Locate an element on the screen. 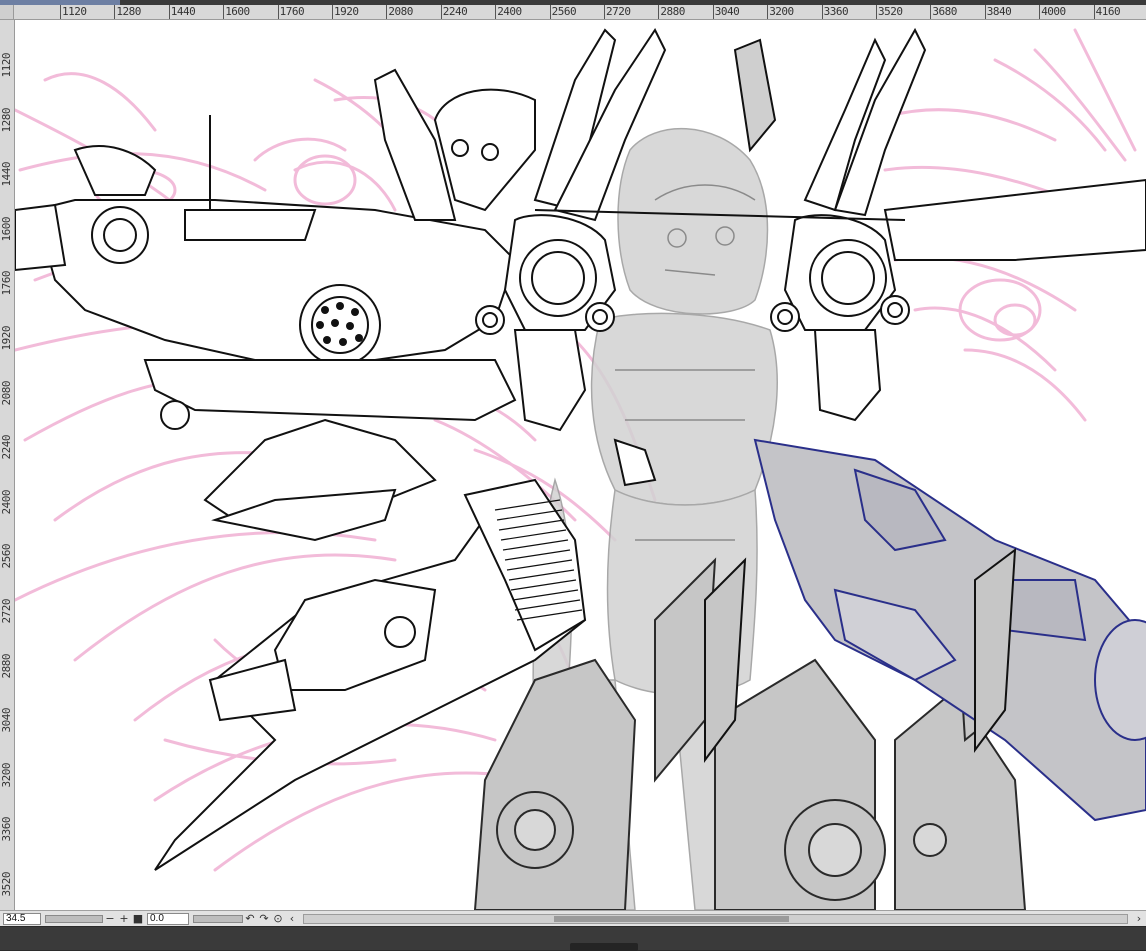  ruler-label-v: 3040 is located at coordinates (6, 720).